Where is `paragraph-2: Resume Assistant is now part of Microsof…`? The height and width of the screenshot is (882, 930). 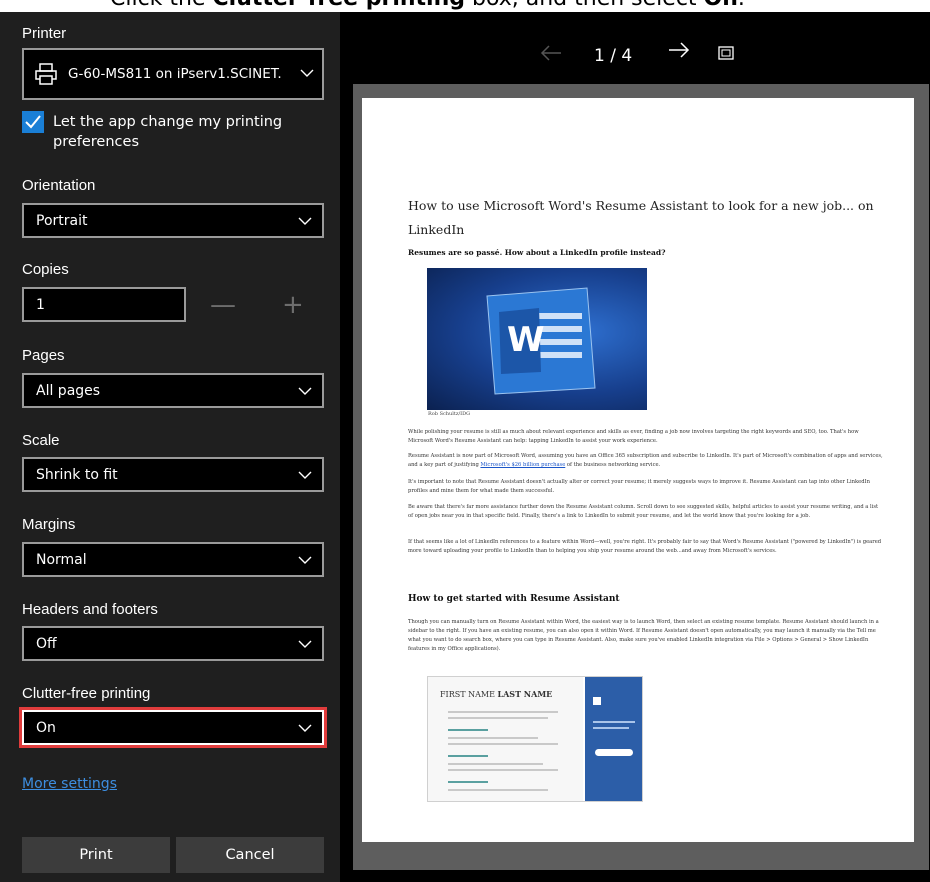
paragraph-2: Resume Assistant is now part of Microsof… is located at coordinates (645, 461).